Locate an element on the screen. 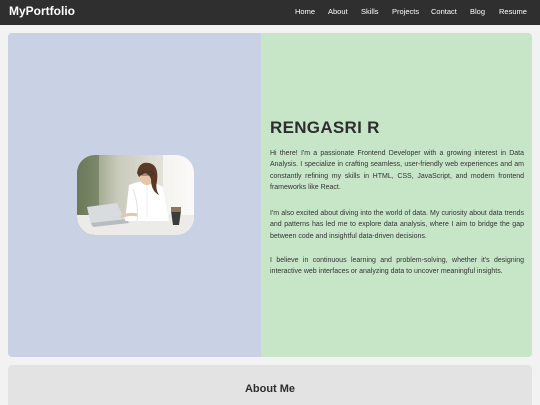 The width and height of the screenshot is (540, 405). nav-link-projects: Projects is located at coordinates (405, 11).